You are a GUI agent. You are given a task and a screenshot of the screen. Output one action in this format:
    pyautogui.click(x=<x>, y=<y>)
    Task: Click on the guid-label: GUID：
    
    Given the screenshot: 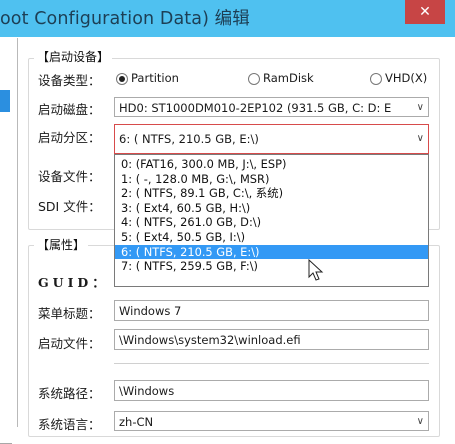 What is the action you would take?
    pyautogui.click(x=73, y=282)
    